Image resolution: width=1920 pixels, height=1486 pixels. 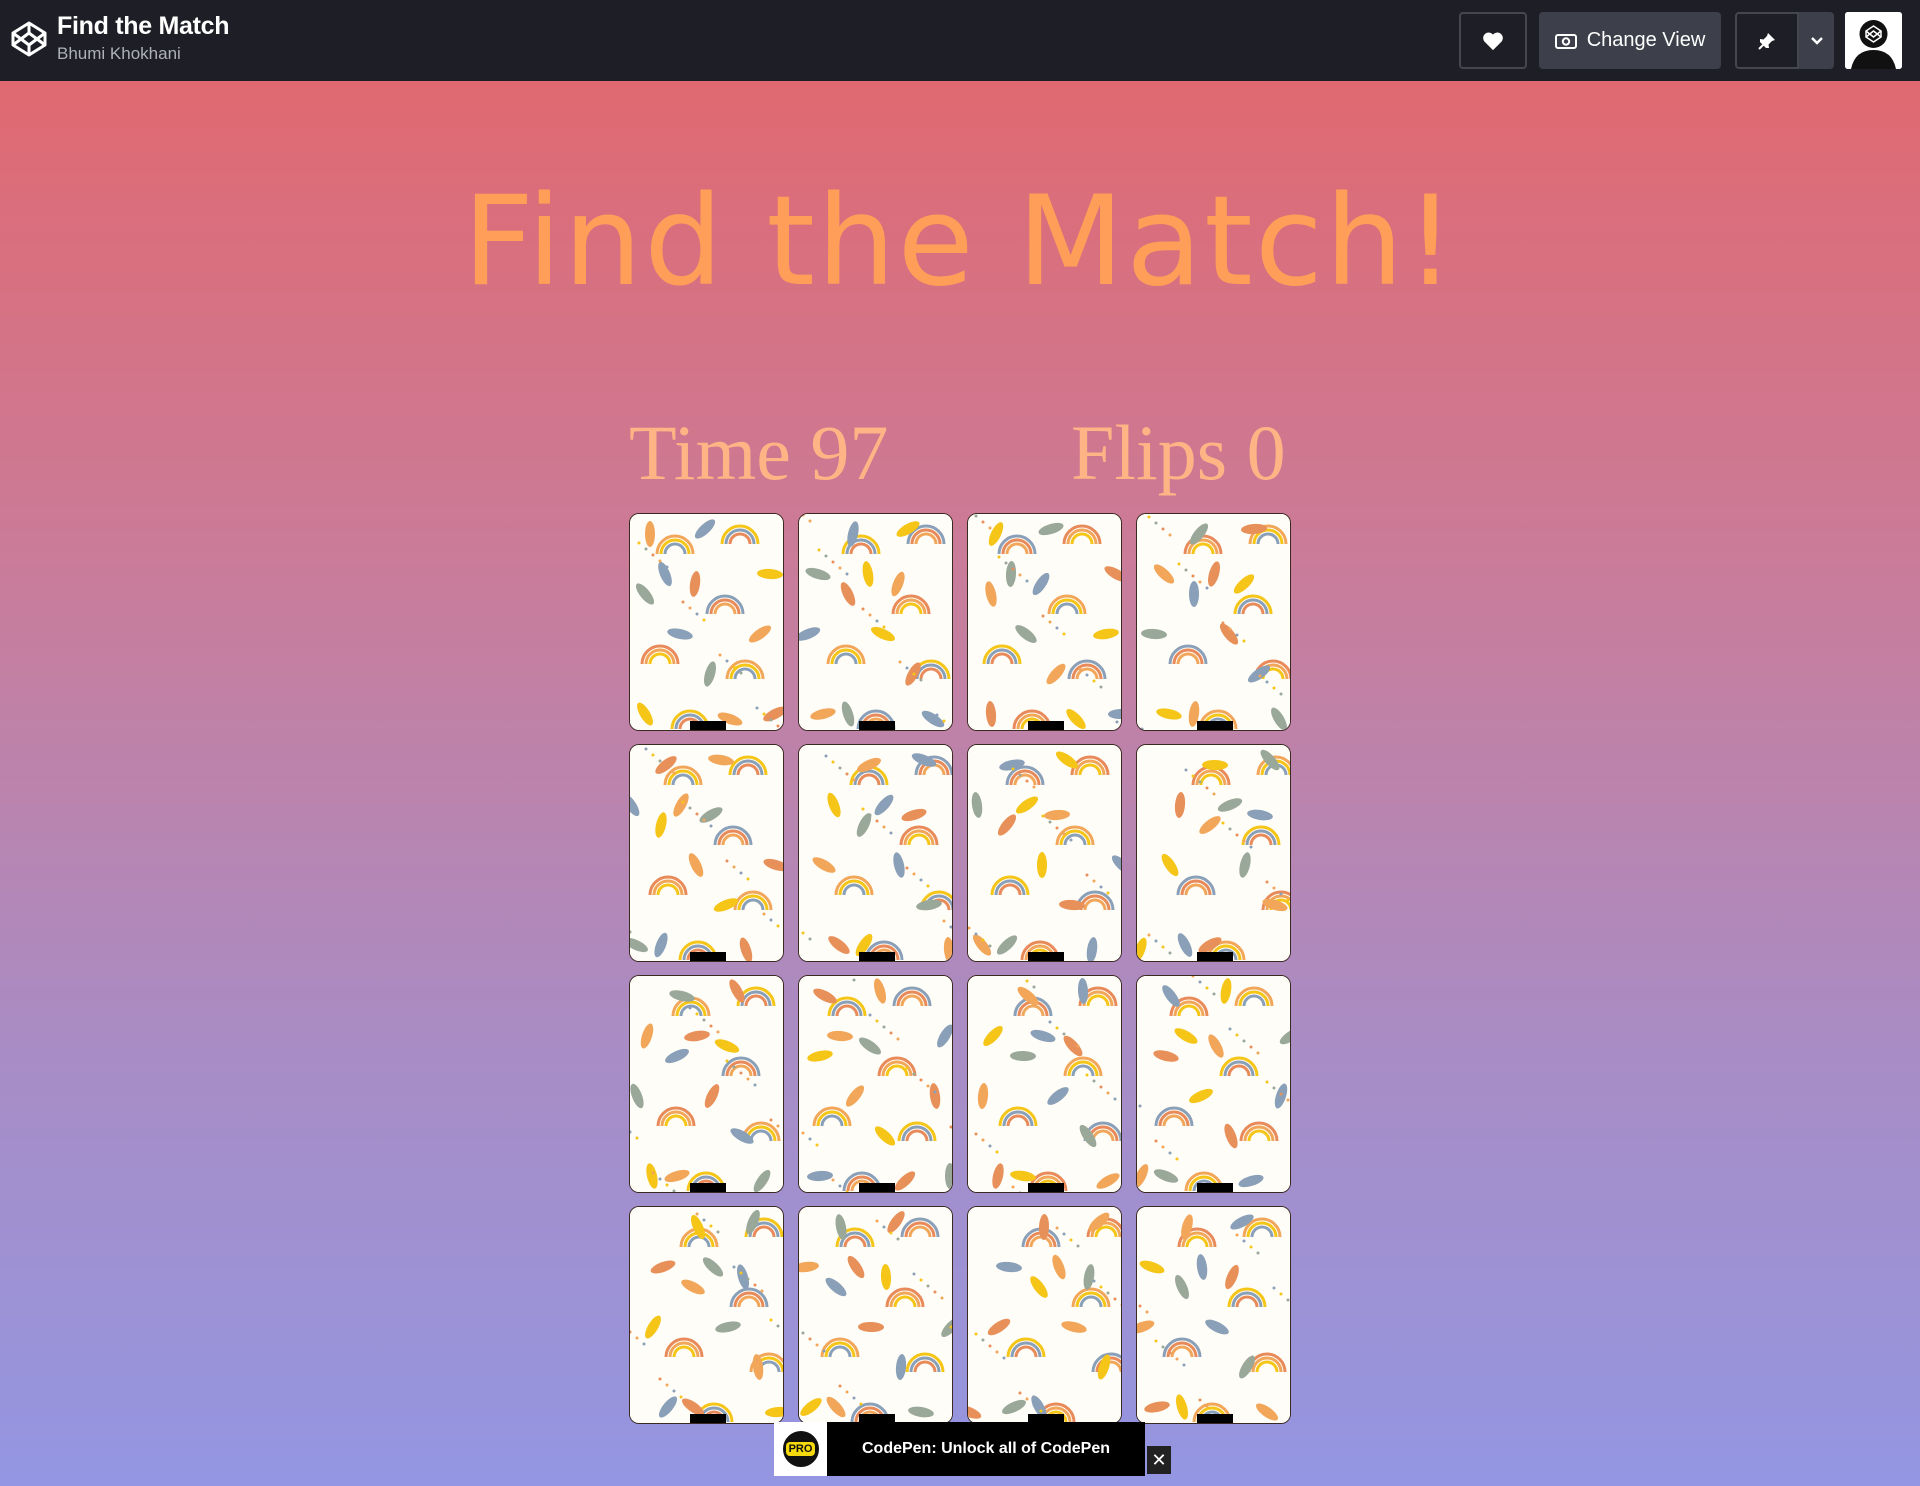 What do you see at coordinates (143, 54) in the screenshot?
I see `pen-author: Bhumi Khokhani` at bounding box center [143, 54].